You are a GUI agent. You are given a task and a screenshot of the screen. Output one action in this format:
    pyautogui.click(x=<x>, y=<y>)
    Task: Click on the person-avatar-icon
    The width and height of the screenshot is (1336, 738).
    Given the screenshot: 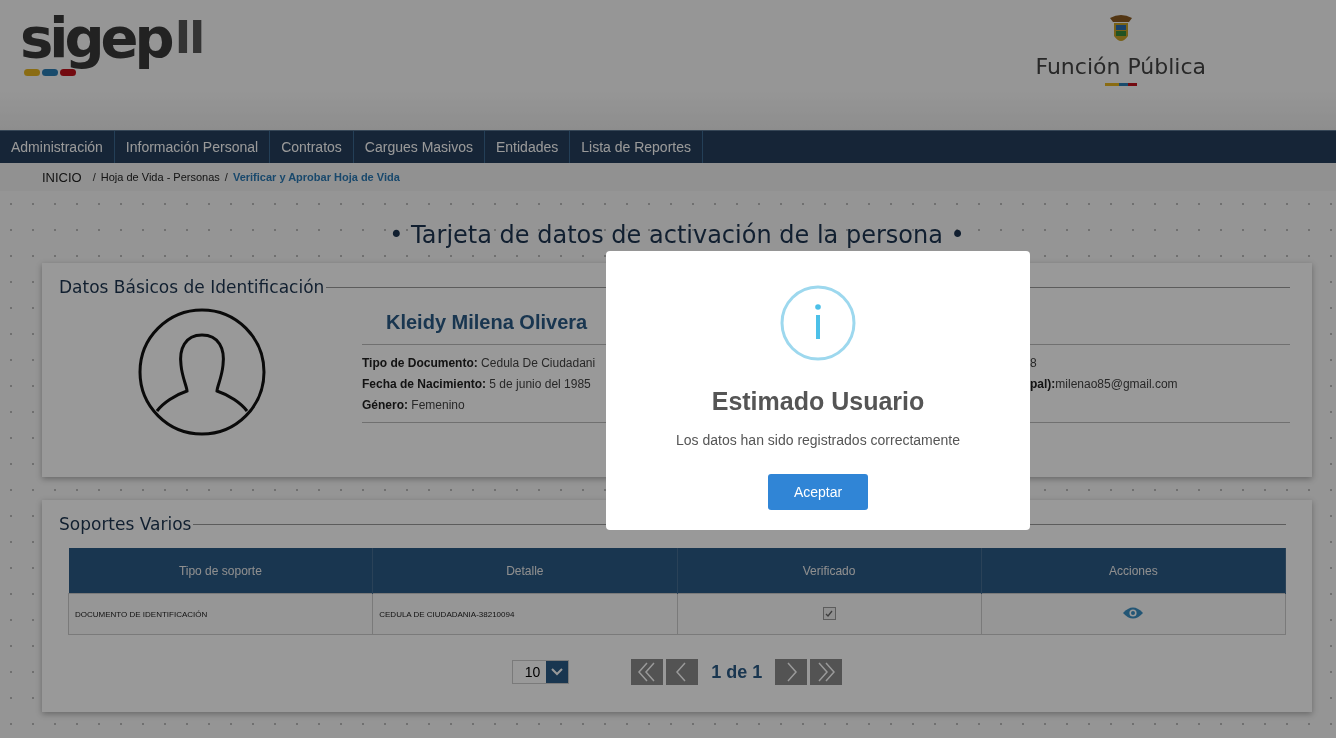 What is the action you would take?
    pyautogui.click(x=202, y=372)
    